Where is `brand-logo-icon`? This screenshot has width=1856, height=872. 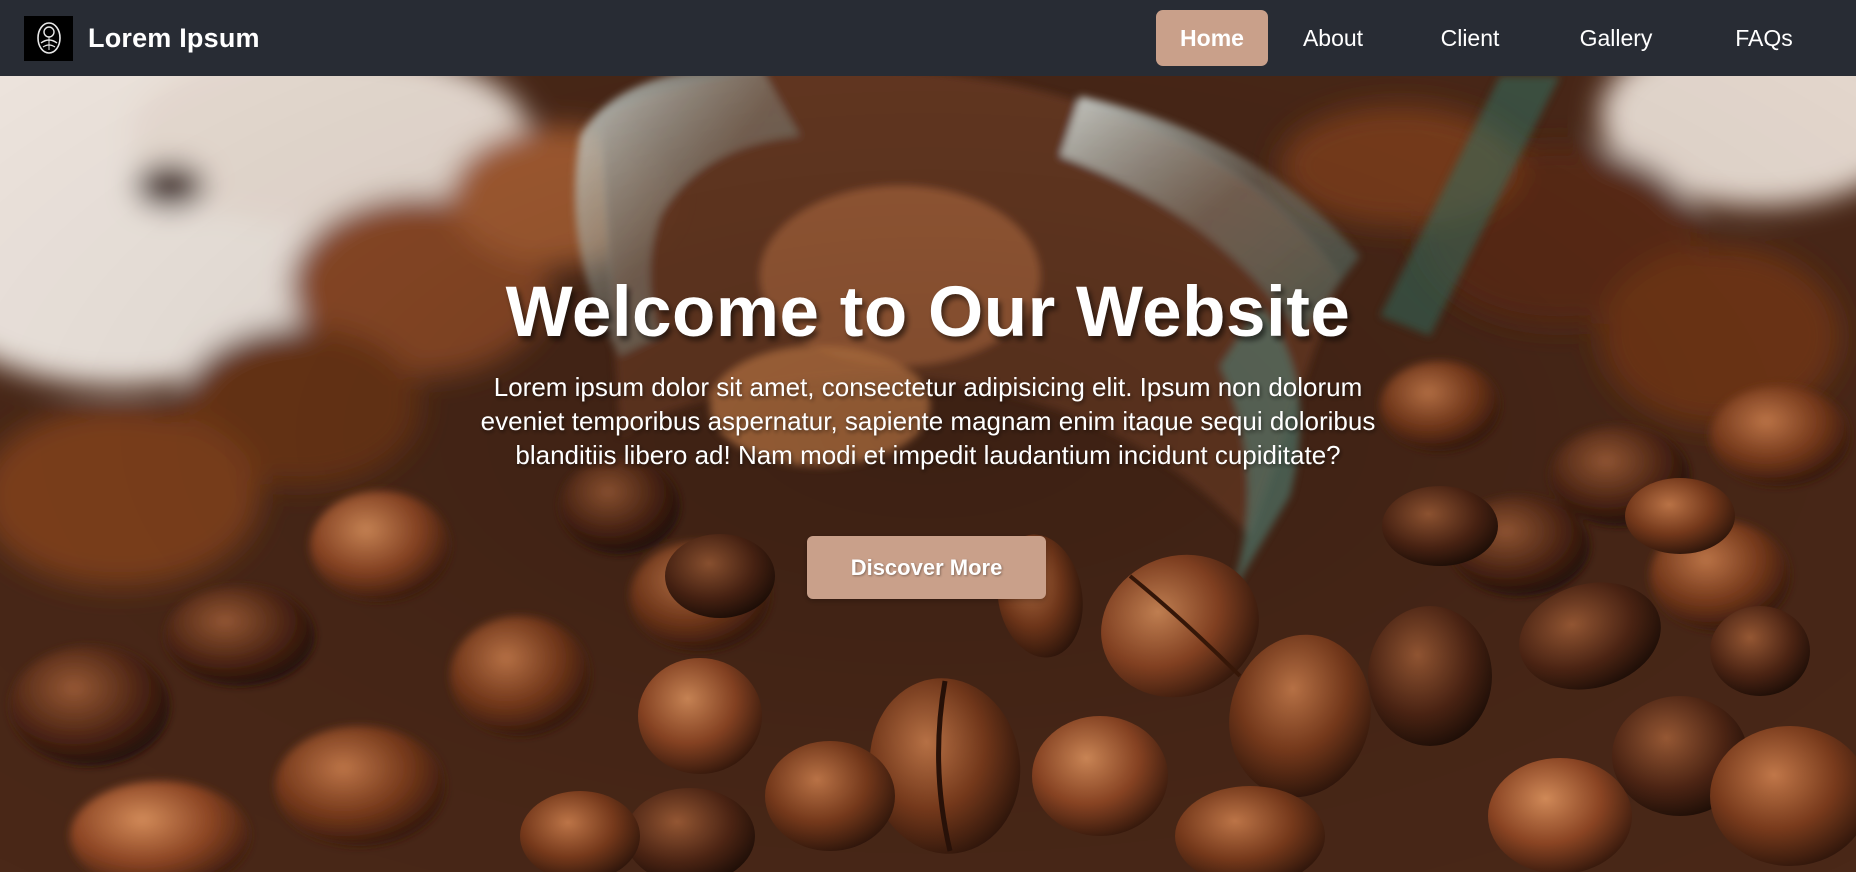
brand-logo-icon is located at coordinates (48, 38).